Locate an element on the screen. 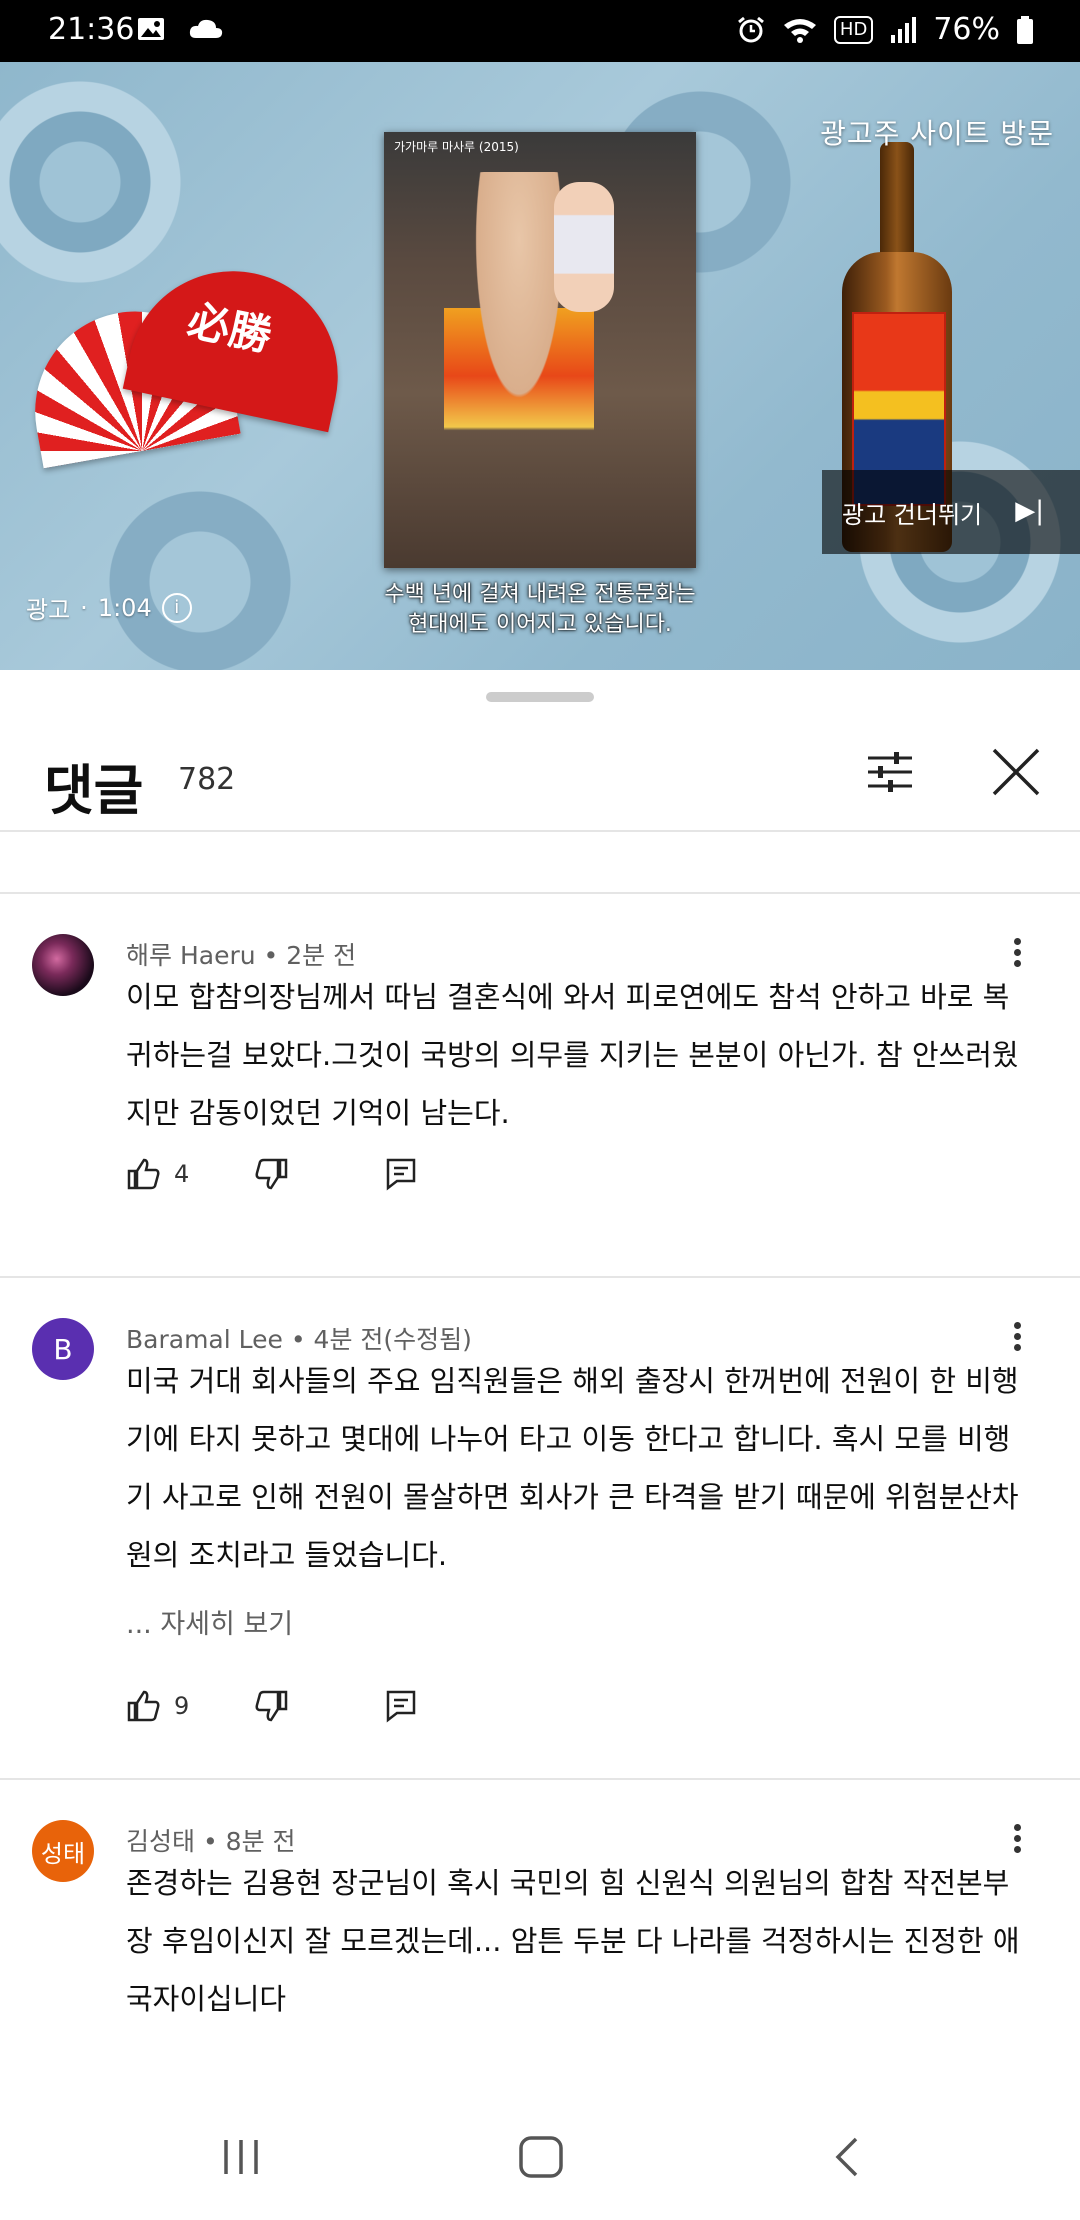 This screenshot has width=1080, height=2220. home-icon is located at coordinates (541, 2157).